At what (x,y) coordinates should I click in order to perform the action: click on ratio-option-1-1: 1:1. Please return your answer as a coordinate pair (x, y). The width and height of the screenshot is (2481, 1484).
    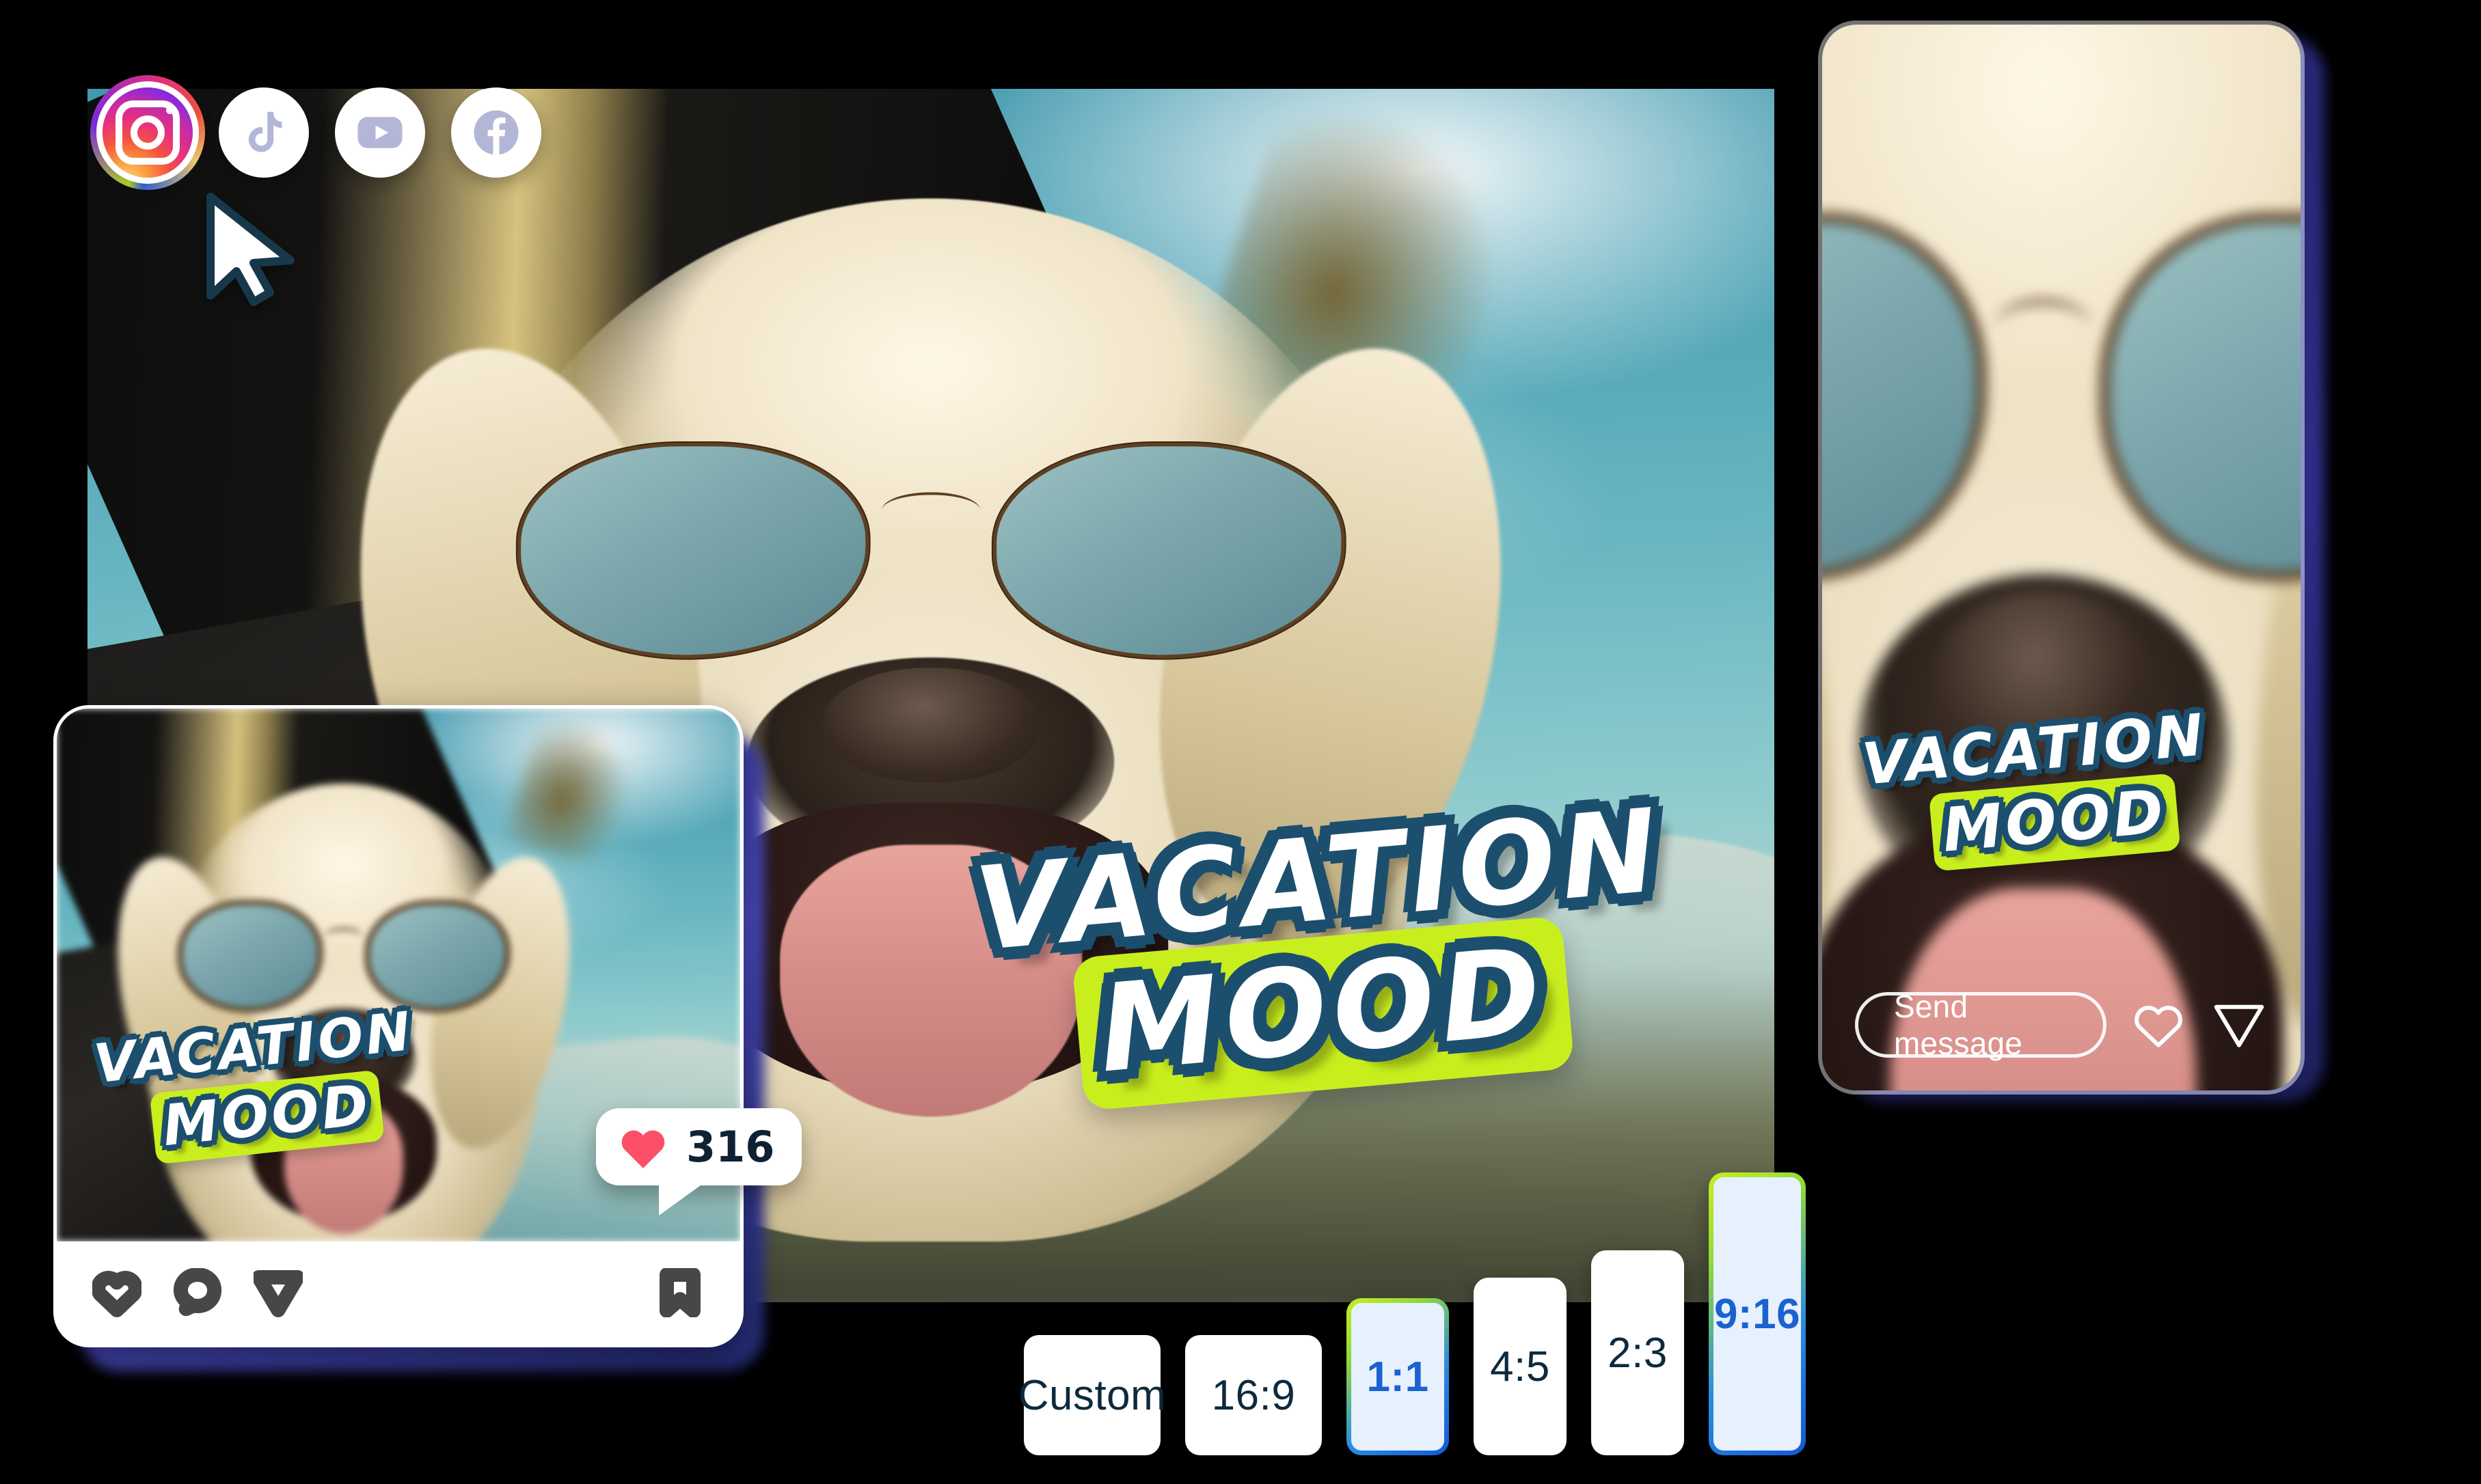
    Looking at the image, I should click on (1397, 1377).